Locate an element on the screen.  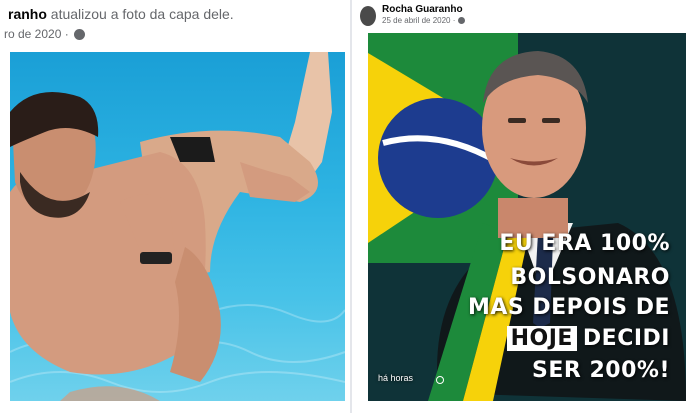
overlay-text-line: SER 200%! is located at coordinates (601, 370).